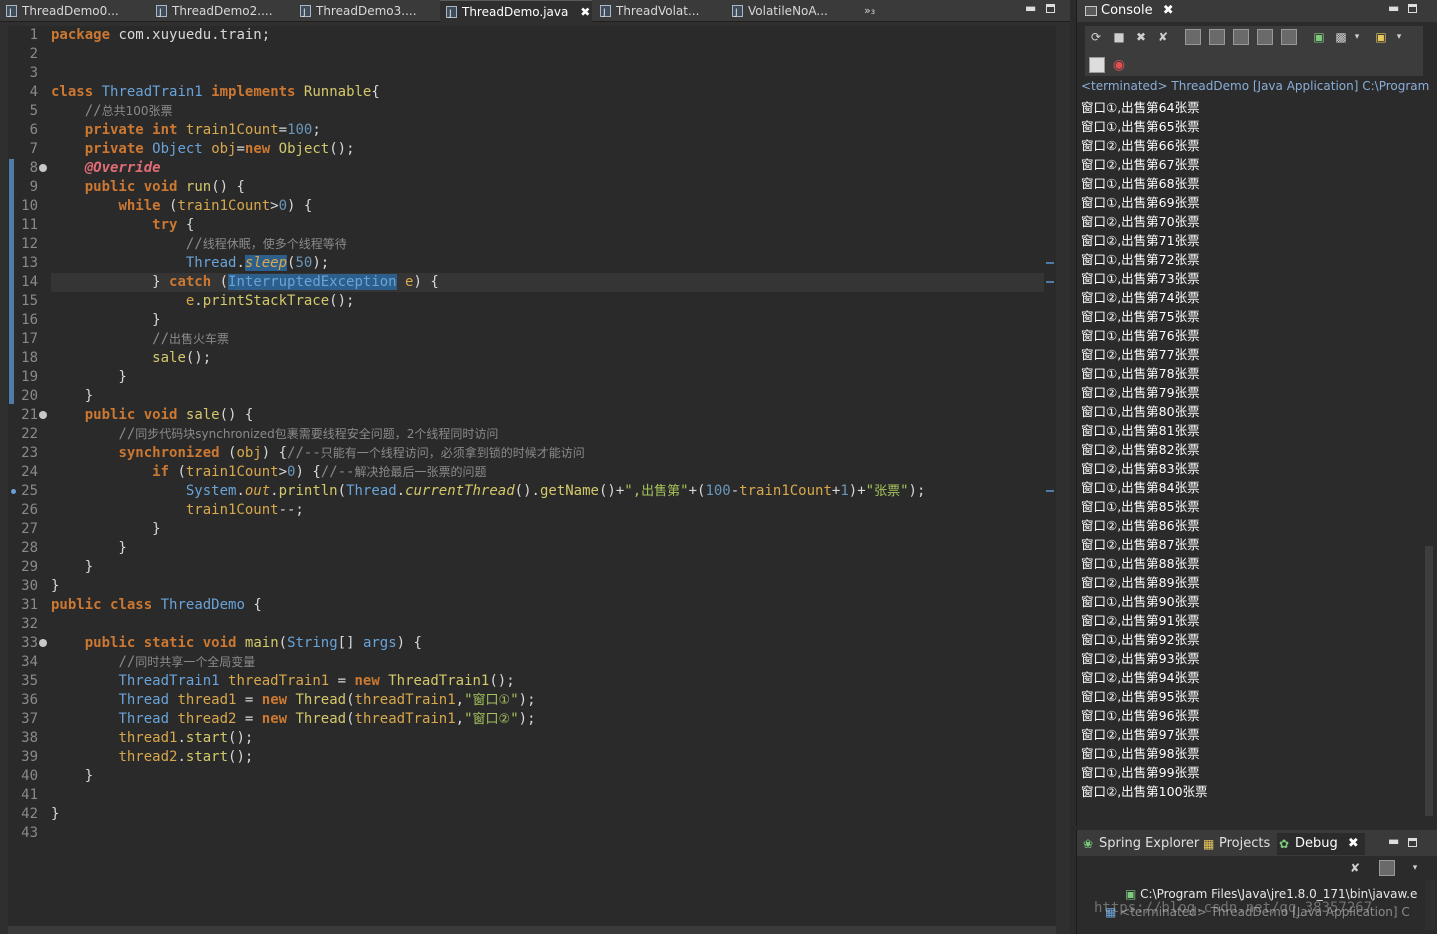 This screenshot has height=934, width=1437. Describe the element at coordinates (31, 662) in the screenshot. I see `line-number: 34` at that location.